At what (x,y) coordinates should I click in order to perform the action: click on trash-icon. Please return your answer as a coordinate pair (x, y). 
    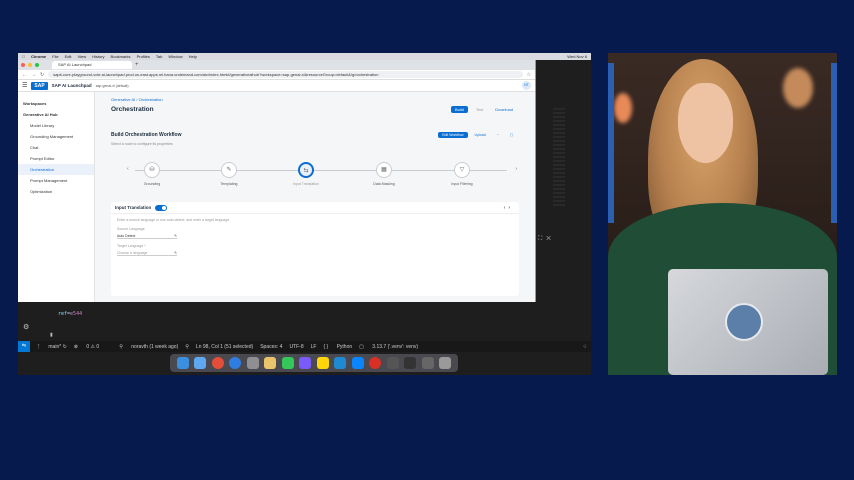
    Looking at the image, I should click on (445, 363).